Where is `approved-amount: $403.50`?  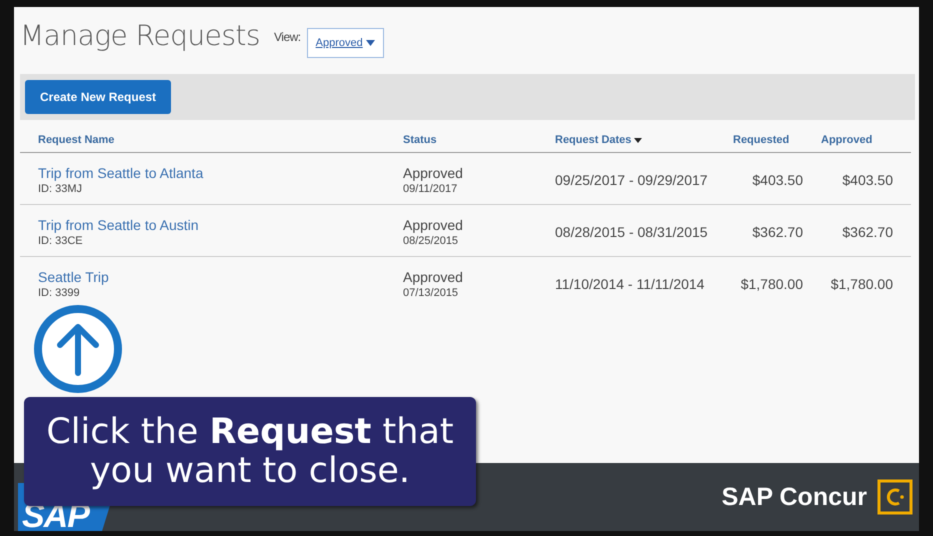
approved-amount: $403.50 is located at coordinates (867, 180).